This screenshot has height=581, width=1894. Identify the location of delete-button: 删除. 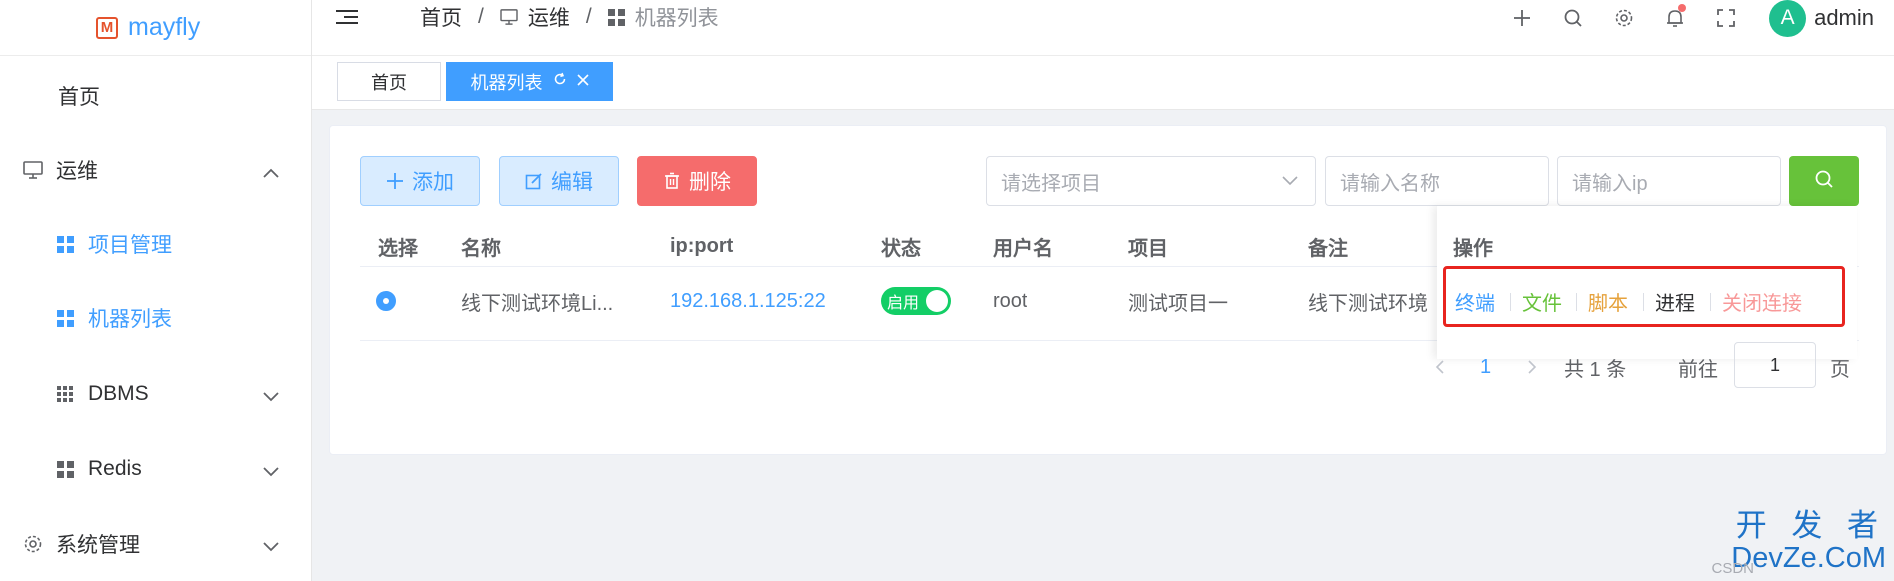
(697, 181).